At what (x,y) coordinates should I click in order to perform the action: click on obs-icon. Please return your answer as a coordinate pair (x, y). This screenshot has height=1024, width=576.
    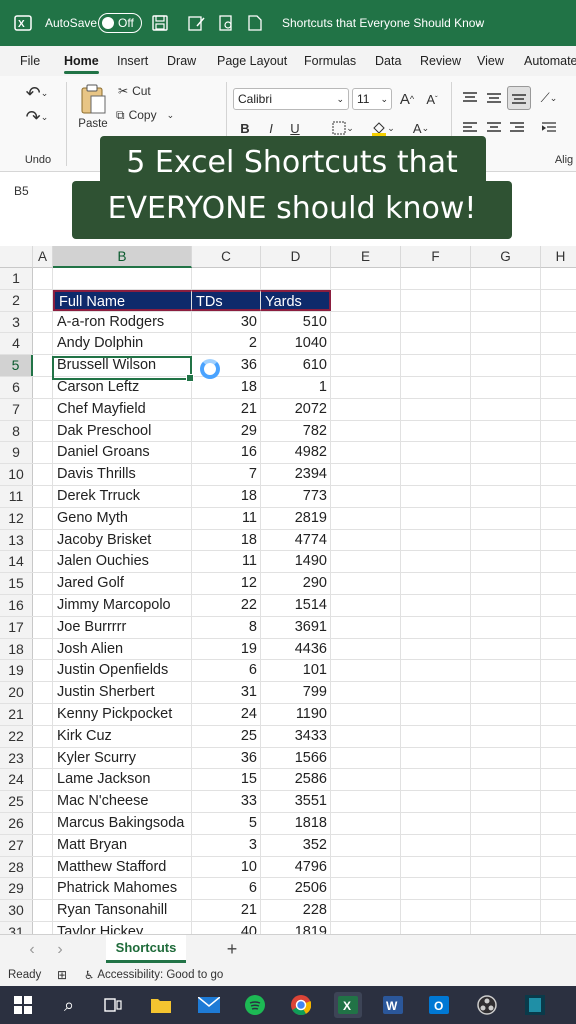
    Looking at the image, I should click on (487, 1005).